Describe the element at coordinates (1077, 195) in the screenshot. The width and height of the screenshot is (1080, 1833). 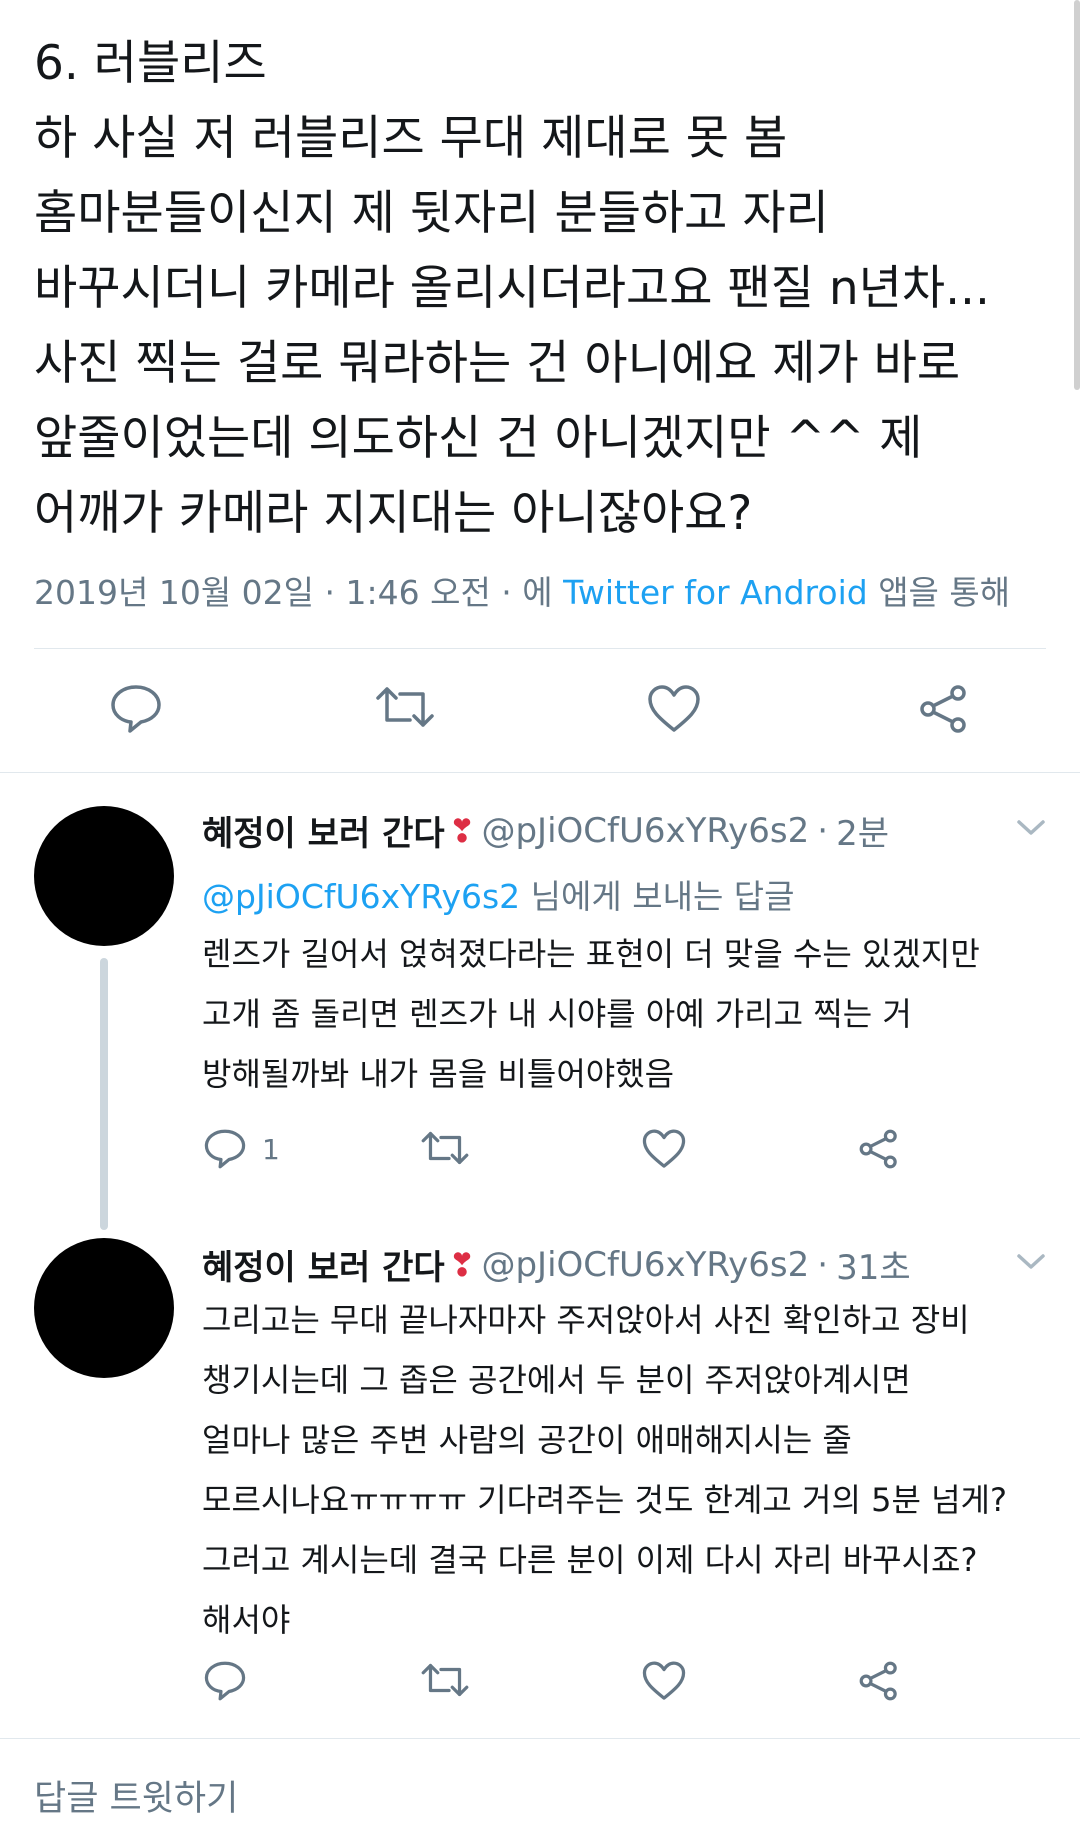
I see `scrollbar` at that location.